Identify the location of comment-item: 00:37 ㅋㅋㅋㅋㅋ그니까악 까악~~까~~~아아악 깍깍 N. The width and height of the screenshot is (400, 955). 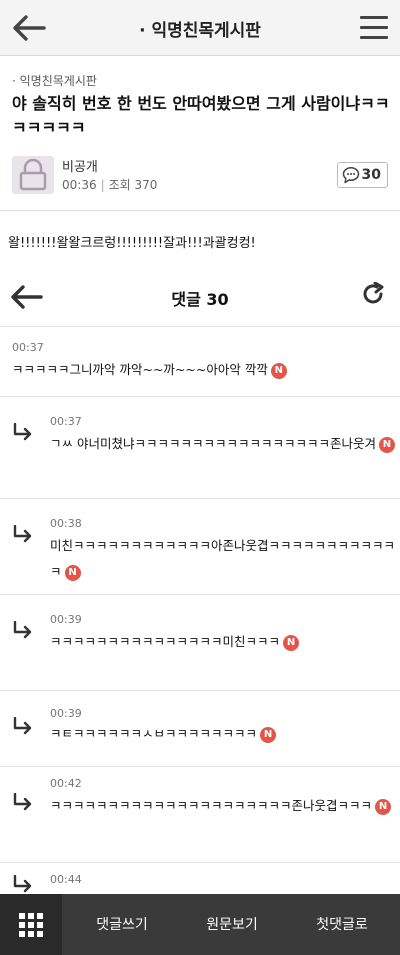
(200, 355).